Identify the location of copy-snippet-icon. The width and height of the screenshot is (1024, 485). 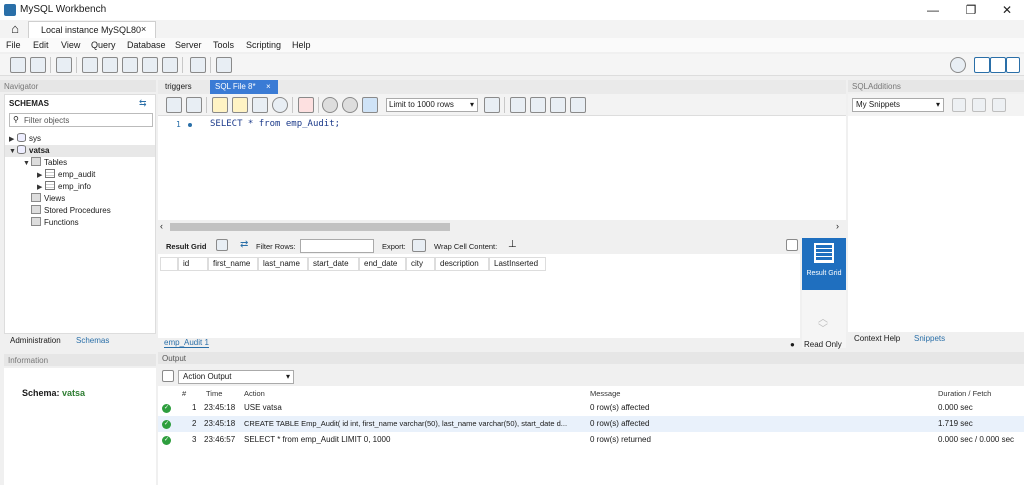
(999, 105).